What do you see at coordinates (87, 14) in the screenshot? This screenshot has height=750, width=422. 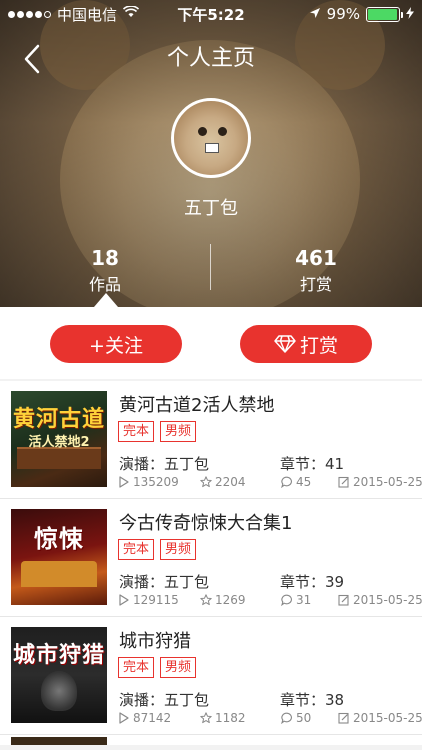 I see `carrier-name: 中国电信` at bounding box center [87, 14].